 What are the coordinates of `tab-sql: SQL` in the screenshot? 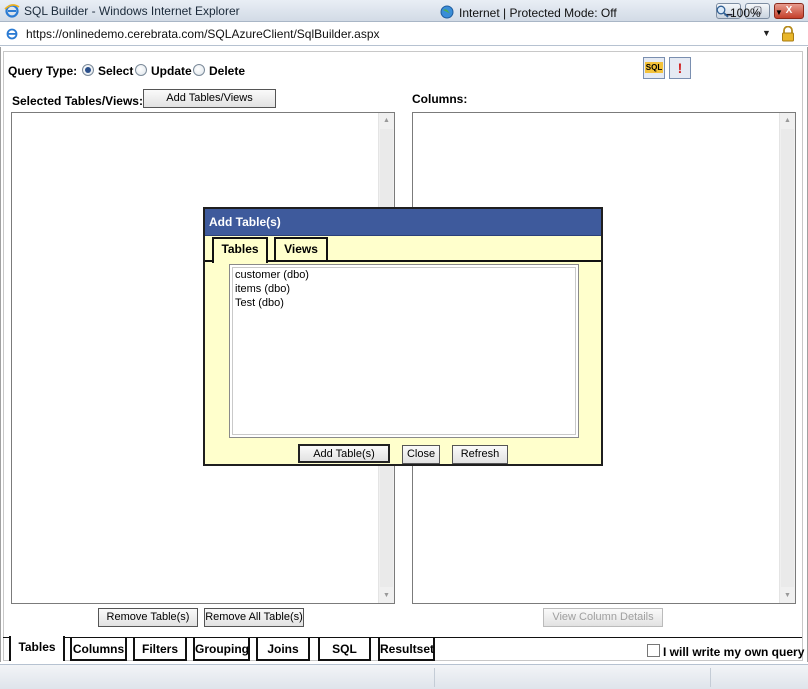 It's located at (344, 649).